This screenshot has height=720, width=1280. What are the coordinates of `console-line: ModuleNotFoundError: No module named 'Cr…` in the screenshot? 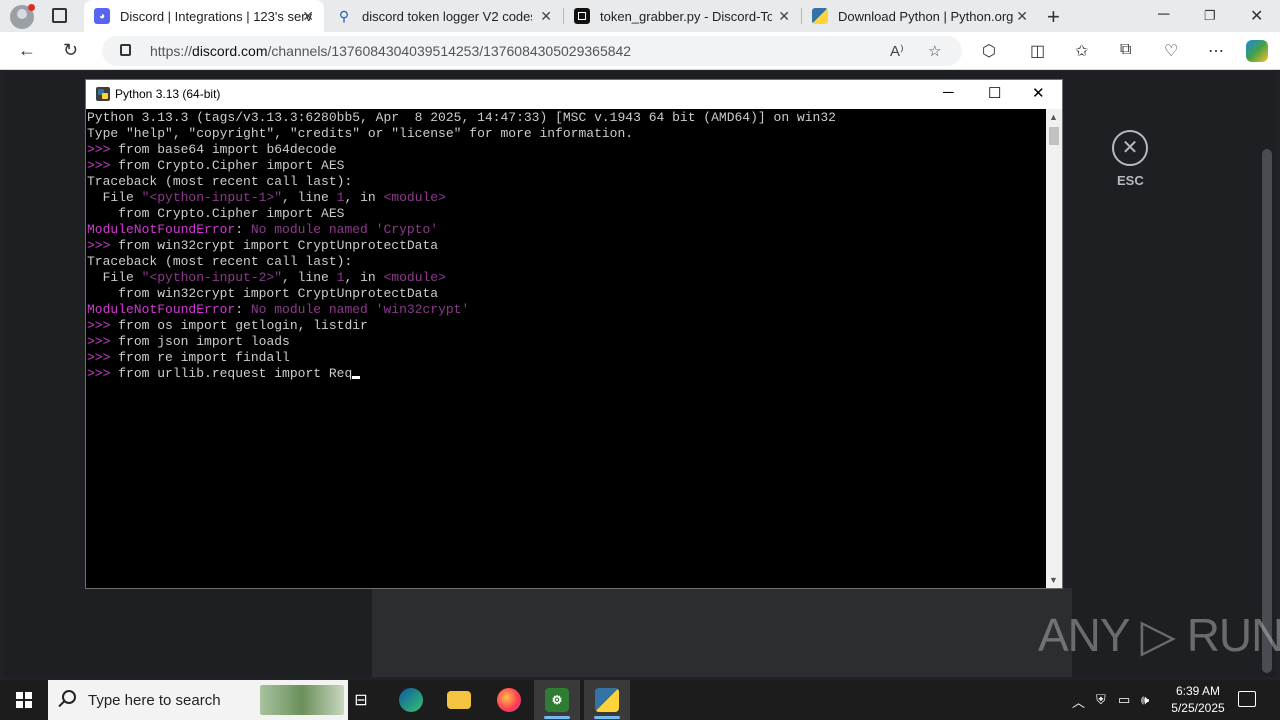 It's located at (566, 230).